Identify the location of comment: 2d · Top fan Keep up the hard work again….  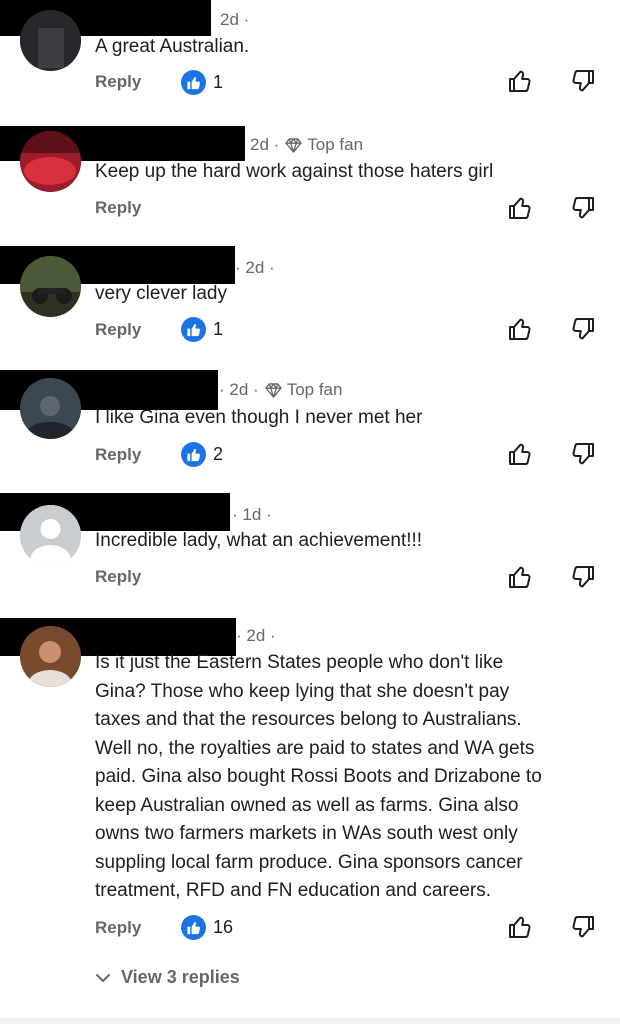
(310, 181).